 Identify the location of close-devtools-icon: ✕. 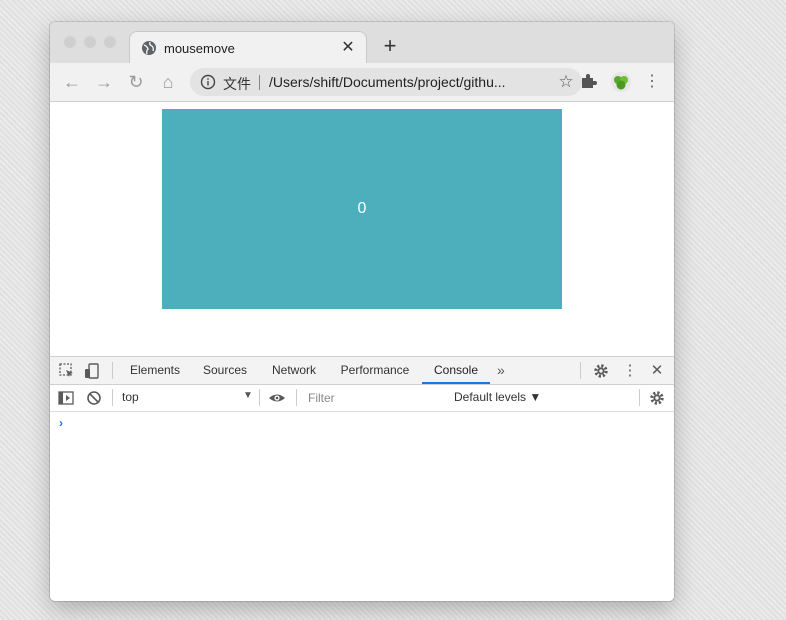
(657, 371).